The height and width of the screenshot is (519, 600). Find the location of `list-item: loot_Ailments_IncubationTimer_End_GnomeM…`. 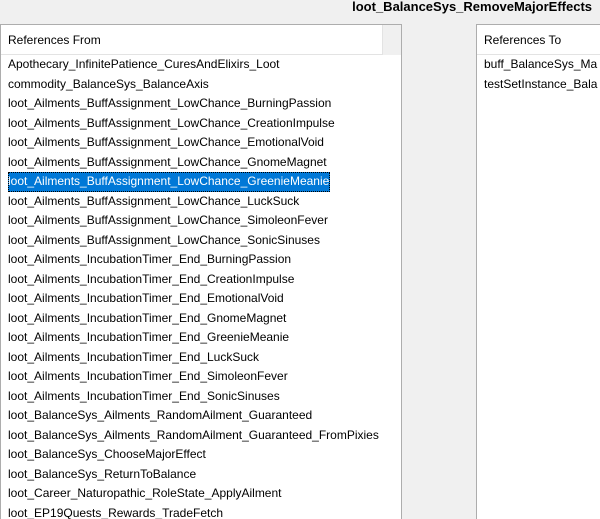

list-item: loot_Ailments_IncubationTimer_End_GnomeM… is located at coordinates (201, 319).